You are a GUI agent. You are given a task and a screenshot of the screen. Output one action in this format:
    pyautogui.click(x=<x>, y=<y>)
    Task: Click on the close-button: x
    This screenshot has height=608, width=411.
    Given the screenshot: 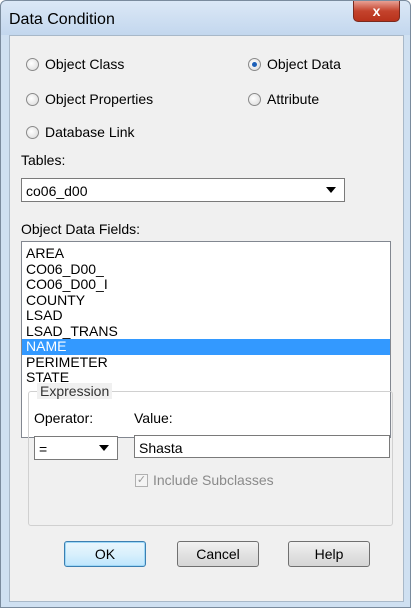 What is the action you would take?
    pyautogui.click(x=376, y=11)
    